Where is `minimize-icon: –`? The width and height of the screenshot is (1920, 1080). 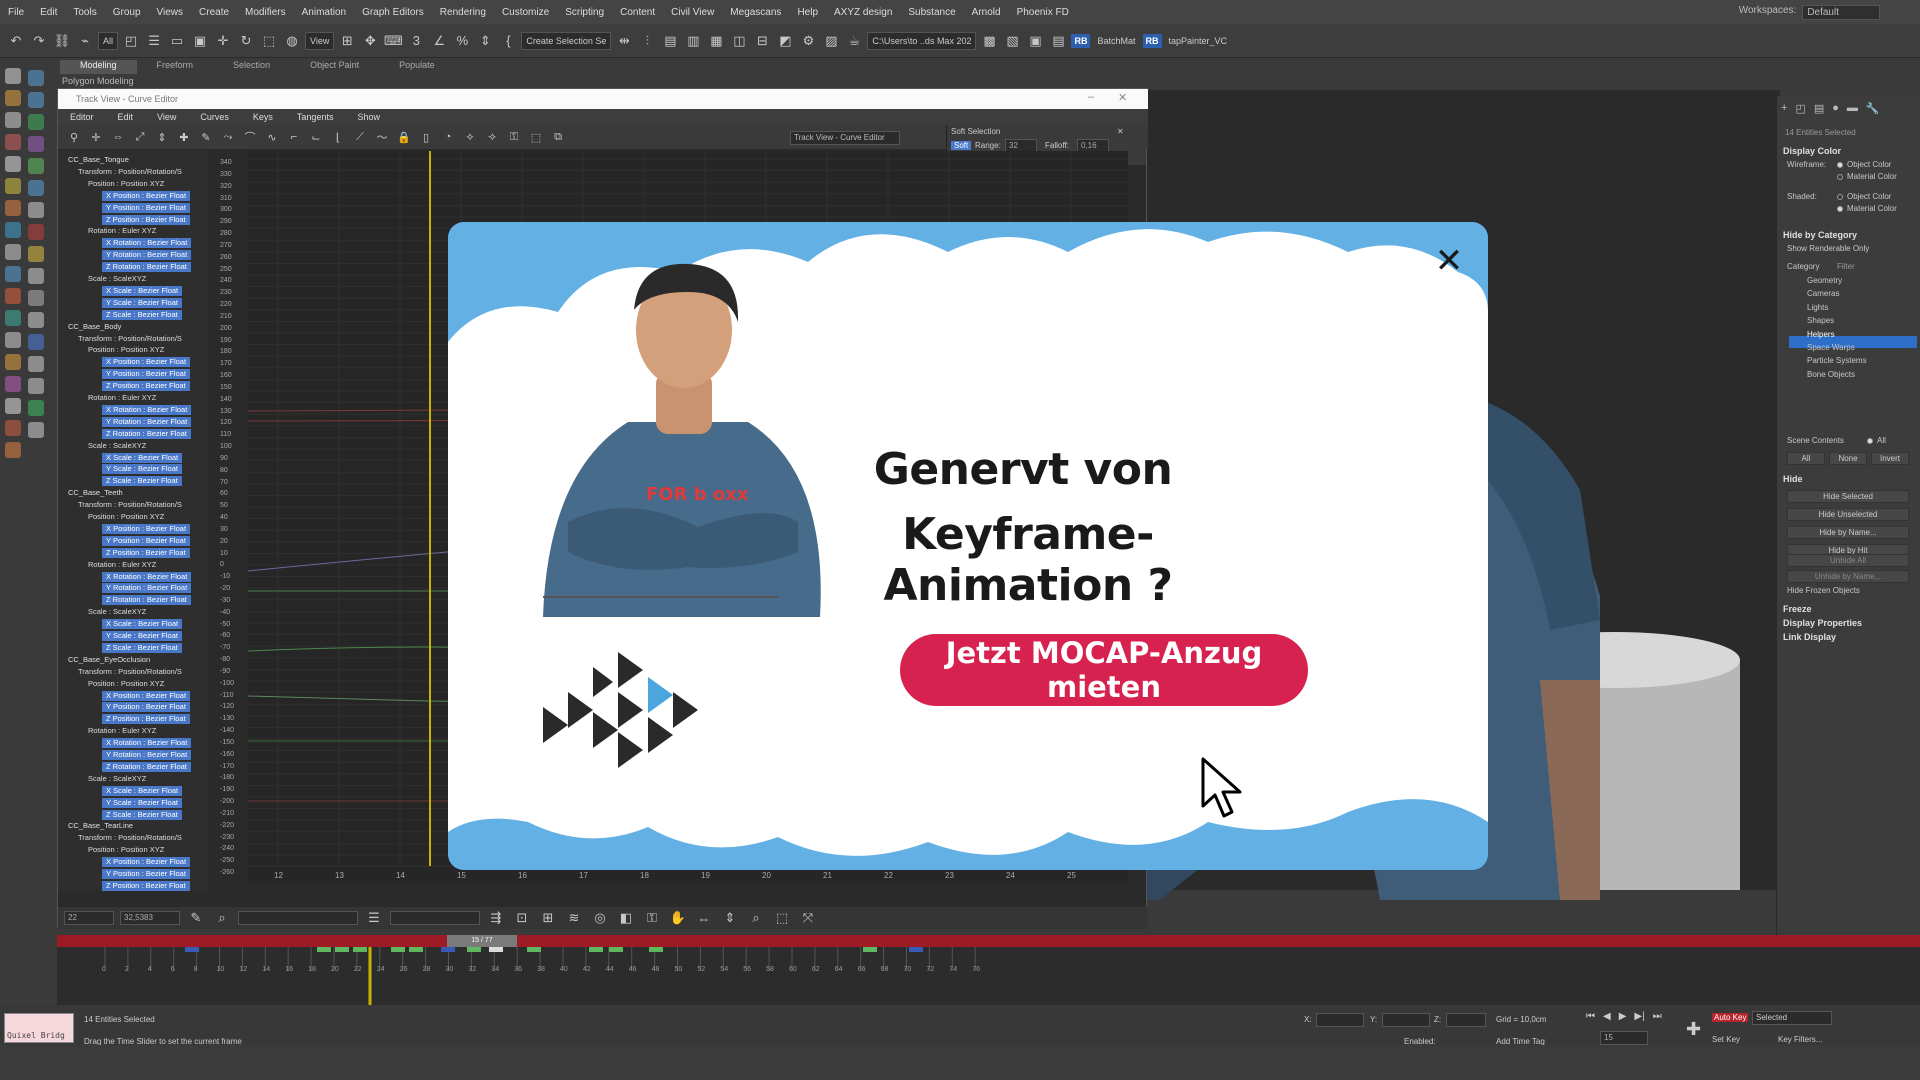
minimize-icon: – is located at coordinates (1091, 97).